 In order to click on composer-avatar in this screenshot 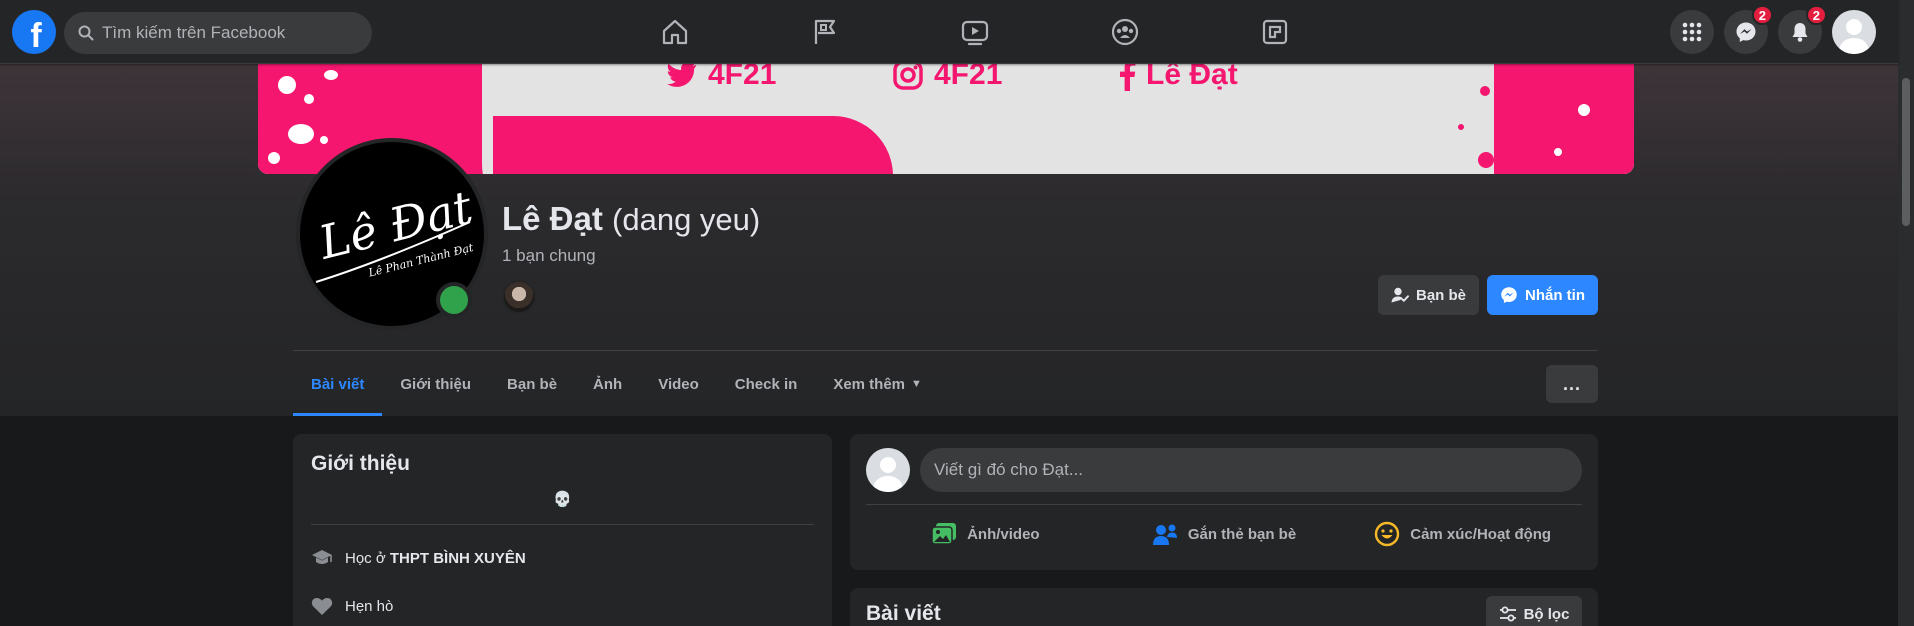, I will do `click(888, 470)`.